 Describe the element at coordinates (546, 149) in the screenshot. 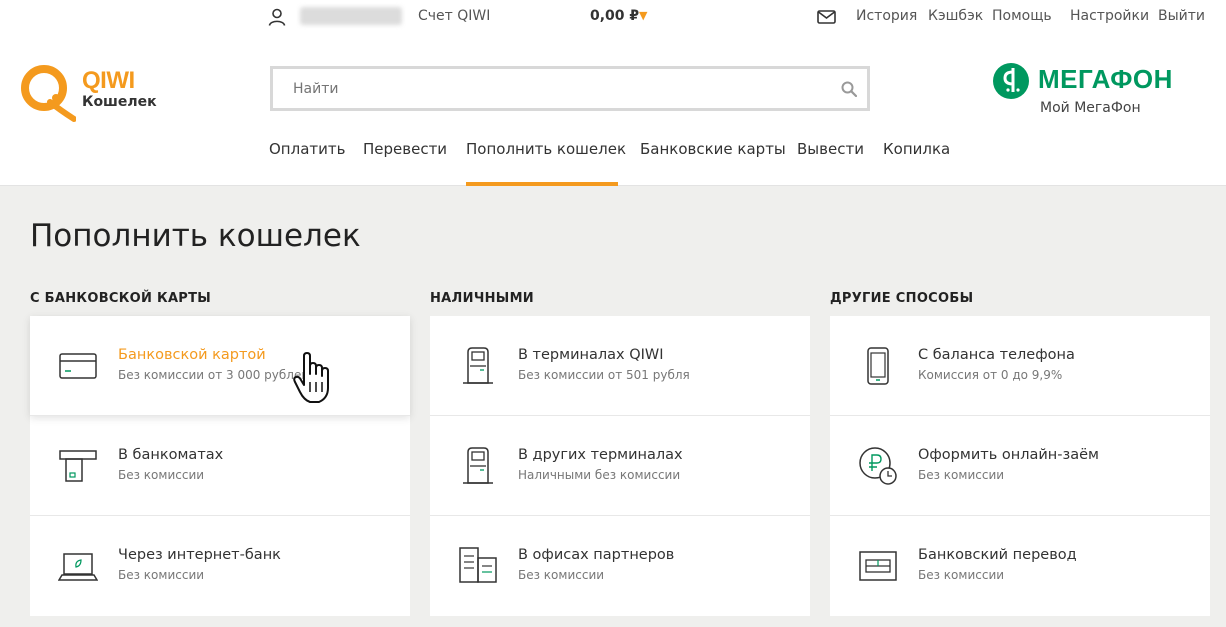

I see `nav-top-up: Пополнить кошелек` at that location.